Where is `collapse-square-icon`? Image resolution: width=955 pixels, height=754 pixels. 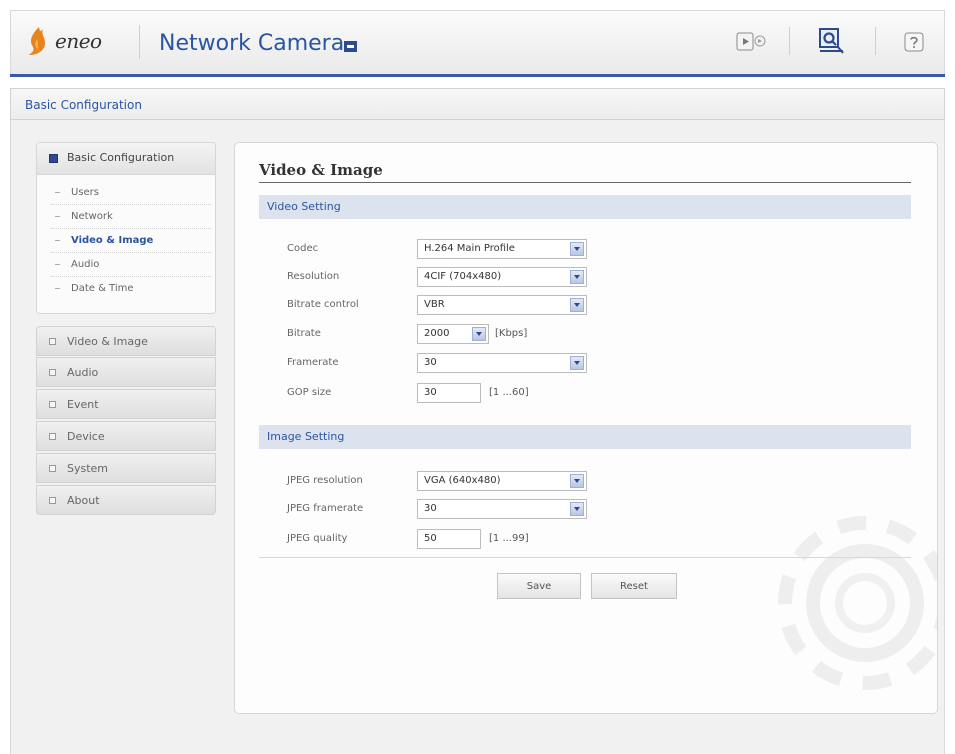
collapse-square-icon is located at coordinates (53, 158).